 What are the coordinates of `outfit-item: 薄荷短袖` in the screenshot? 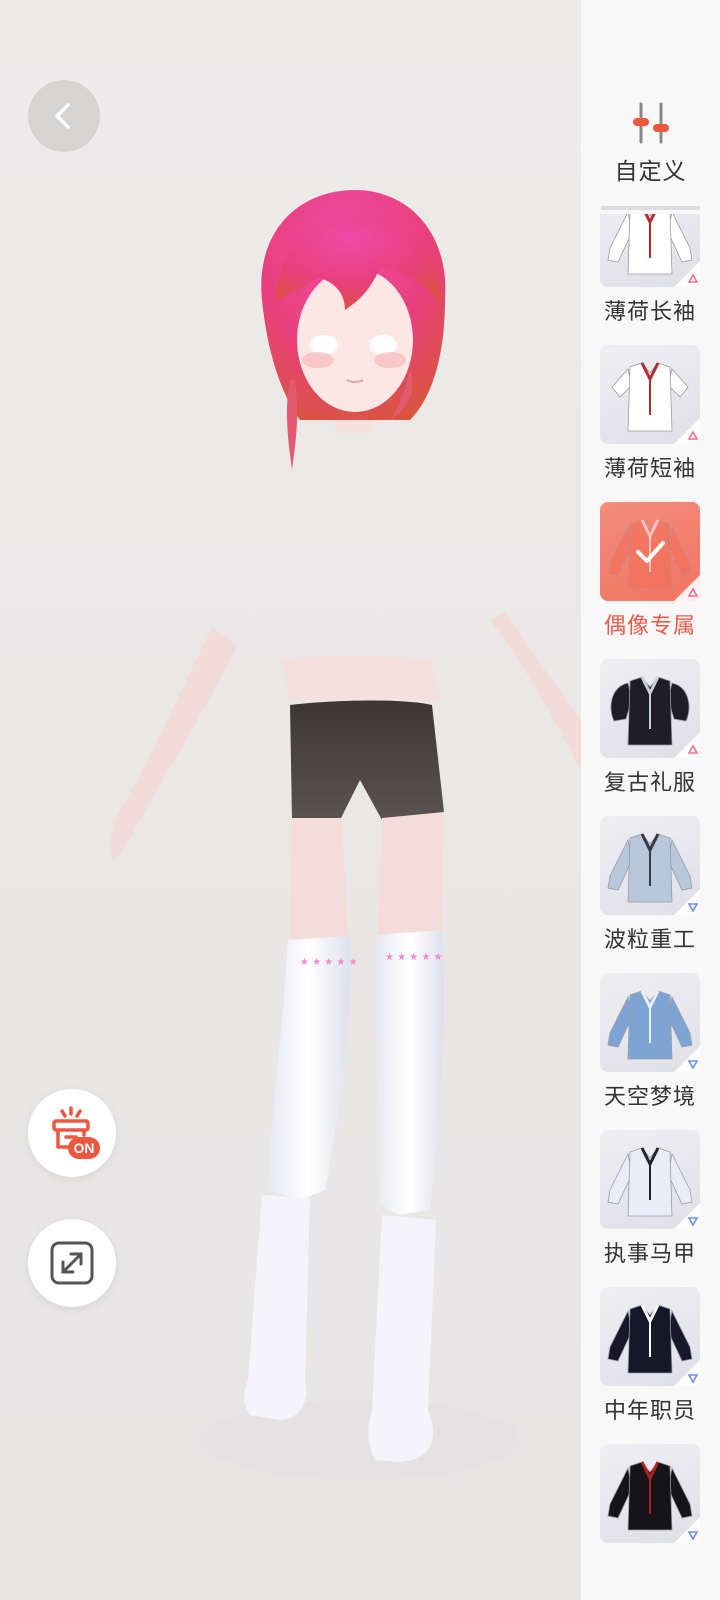 It's located at (650, 420).